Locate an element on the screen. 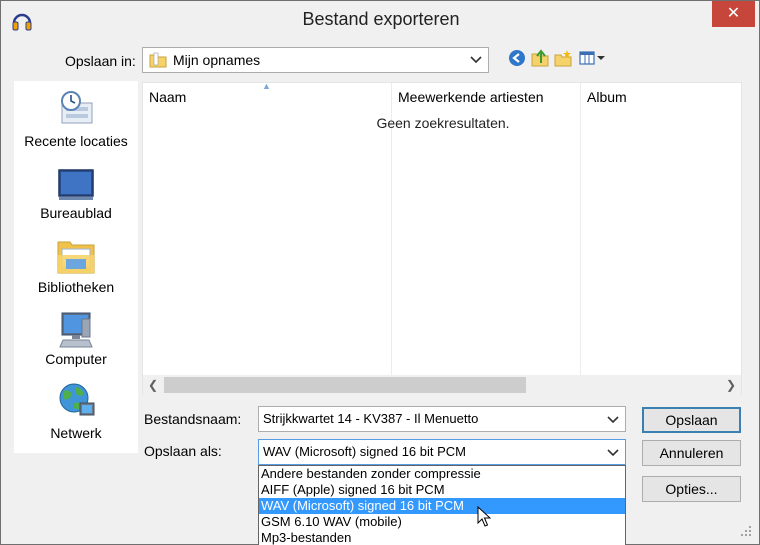  save-as-type-label: Opslaan als: is located at coordinates (183, 451).